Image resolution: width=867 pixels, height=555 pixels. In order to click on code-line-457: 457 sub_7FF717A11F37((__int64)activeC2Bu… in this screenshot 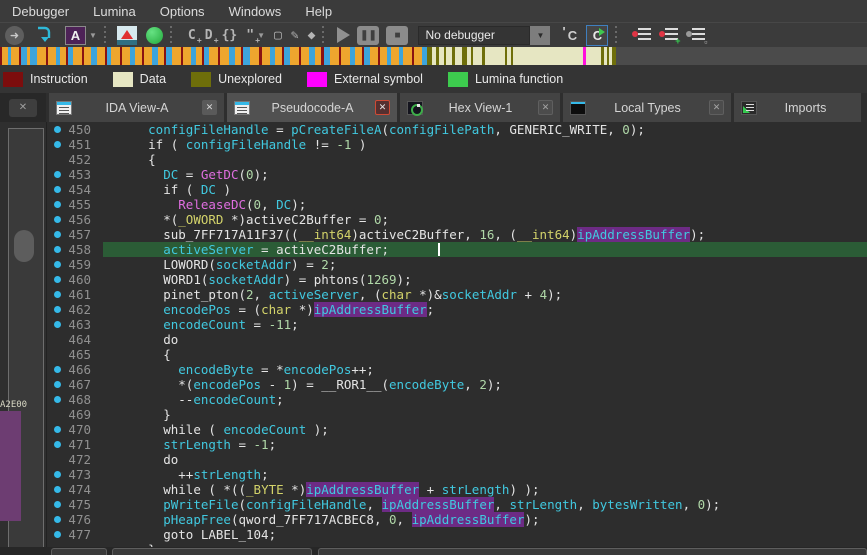, I will do `click(457, 234)`.